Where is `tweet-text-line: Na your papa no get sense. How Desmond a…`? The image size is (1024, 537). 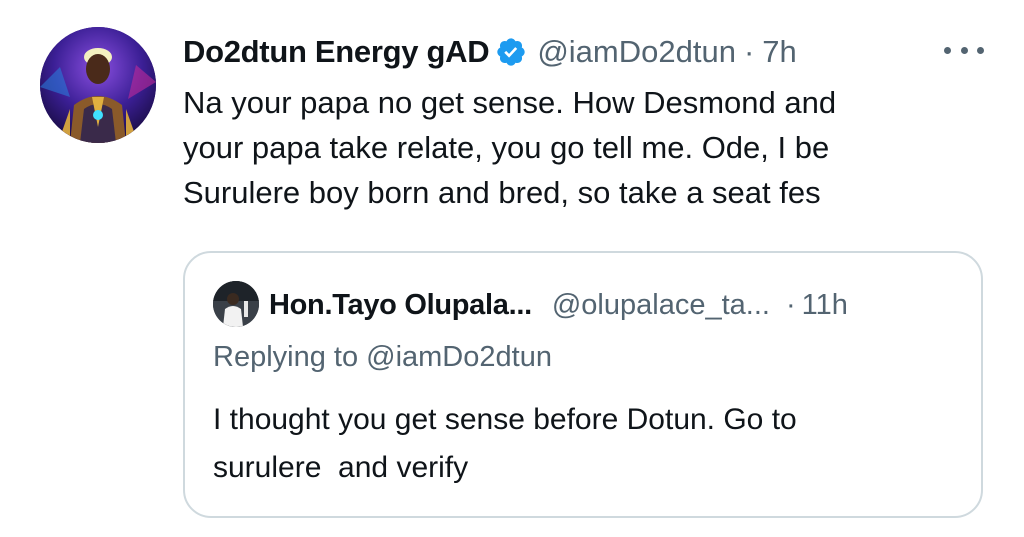 tweet-text-line: Na your papa no get sense. How Desmond a… is located at coordinates (510, 102).